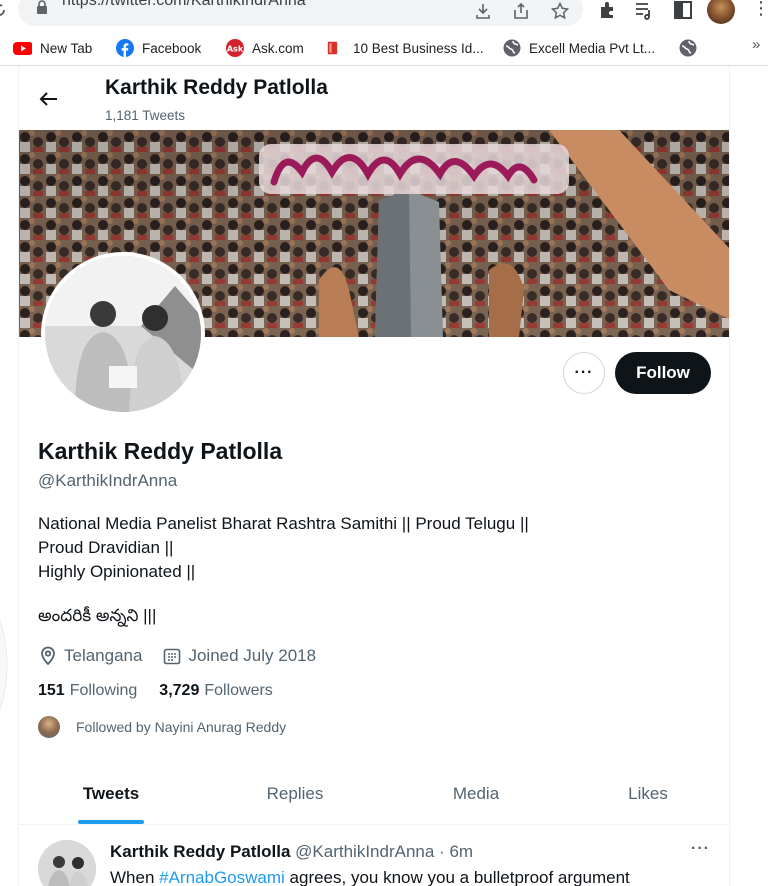 The width and height of the screenshot is (768, 886). I want to click on location-item: Telangana, so click(90, 656).